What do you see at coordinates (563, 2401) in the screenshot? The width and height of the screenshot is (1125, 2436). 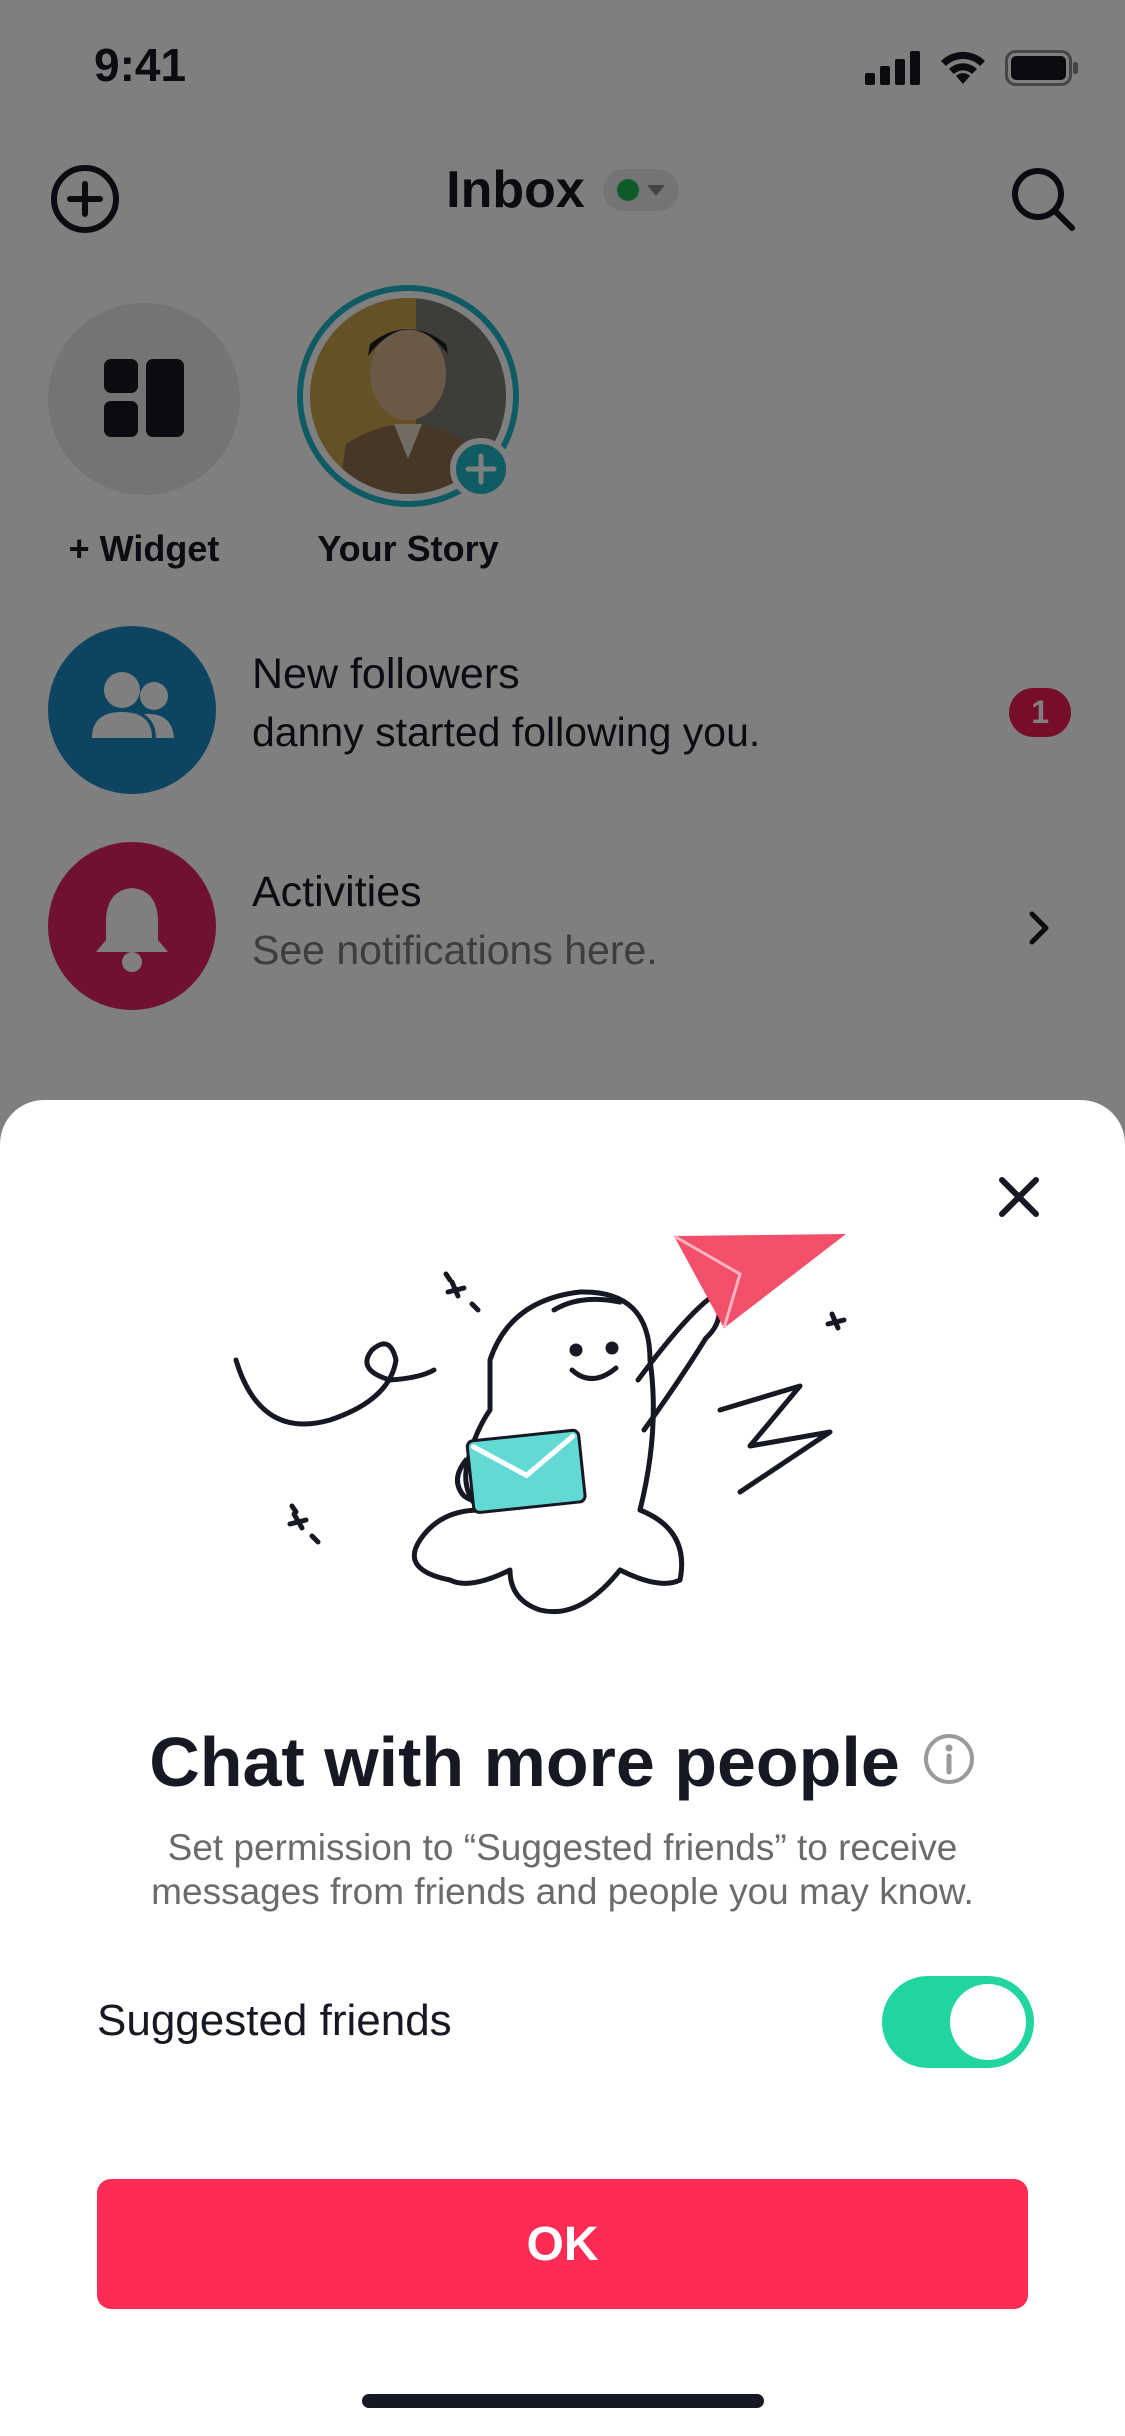 I see `home-indicator` at bounding box center [563, 2401].